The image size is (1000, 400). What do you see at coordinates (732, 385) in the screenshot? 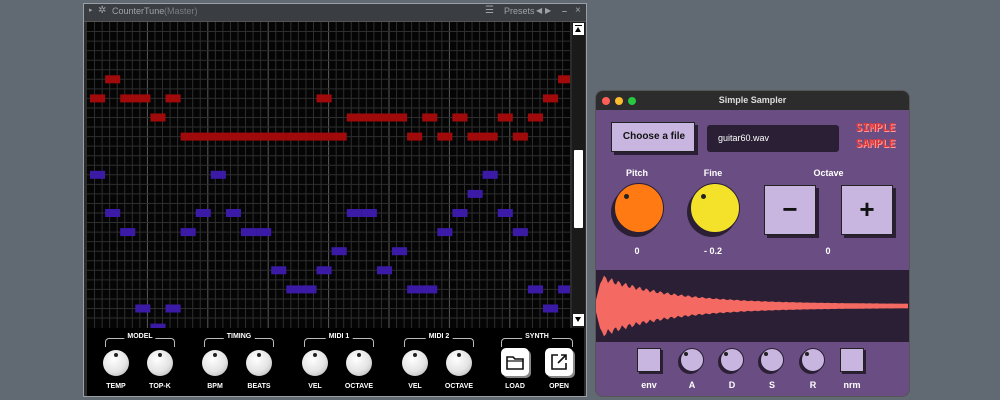
I see `decay-label: D` at bounding box center [732, 385].